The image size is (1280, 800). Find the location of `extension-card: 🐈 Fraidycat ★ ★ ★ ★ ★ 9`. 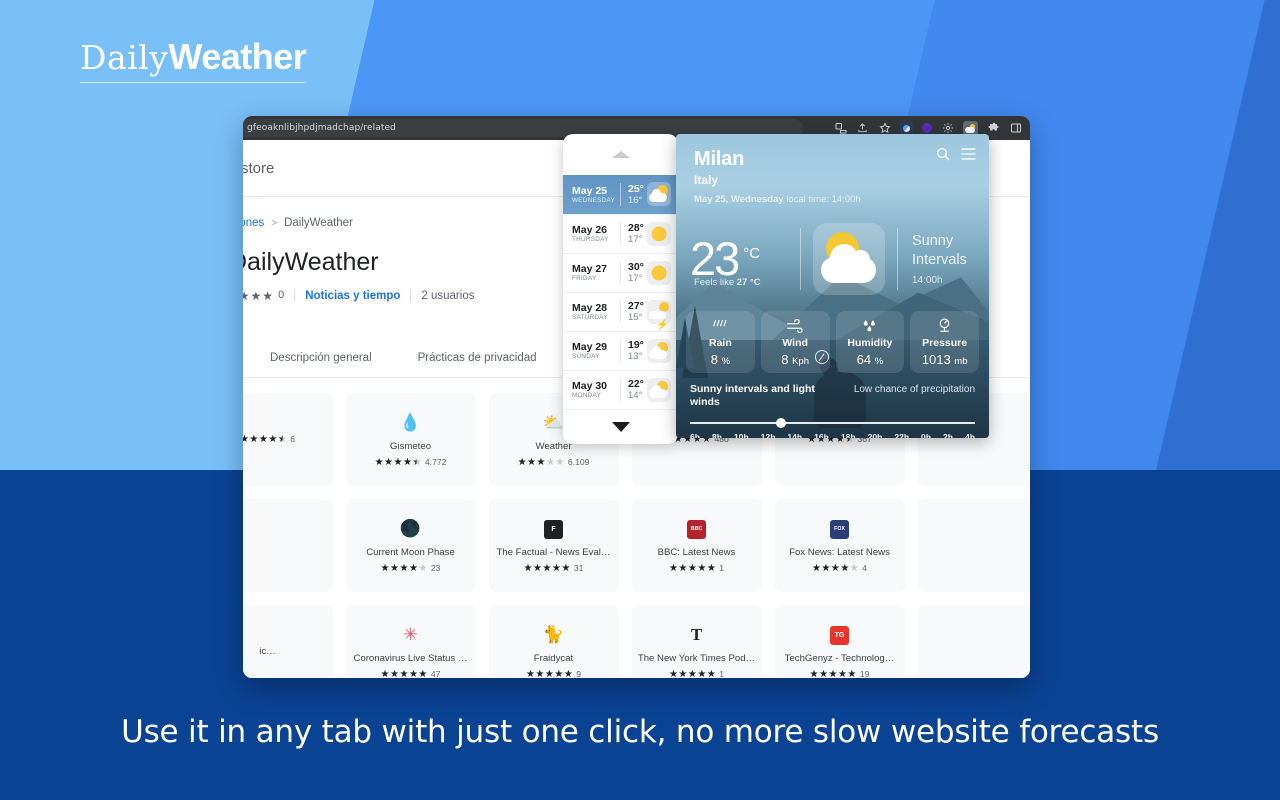

extension-card: 🐈 Fraidycat ★ ★ ★ ★ ★ 9 is located at coordinates (553, 641).